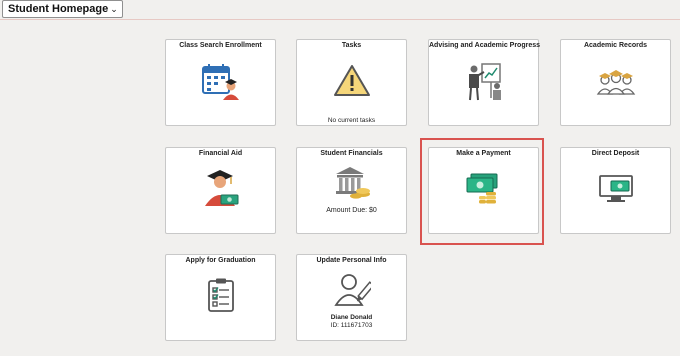 This screenshot has width=680, height=356. What do you see at coordinates (484, 45) in the screenshot?
I see `tile-title: Advising and Academic Progress` at bounding box center [484, 45].